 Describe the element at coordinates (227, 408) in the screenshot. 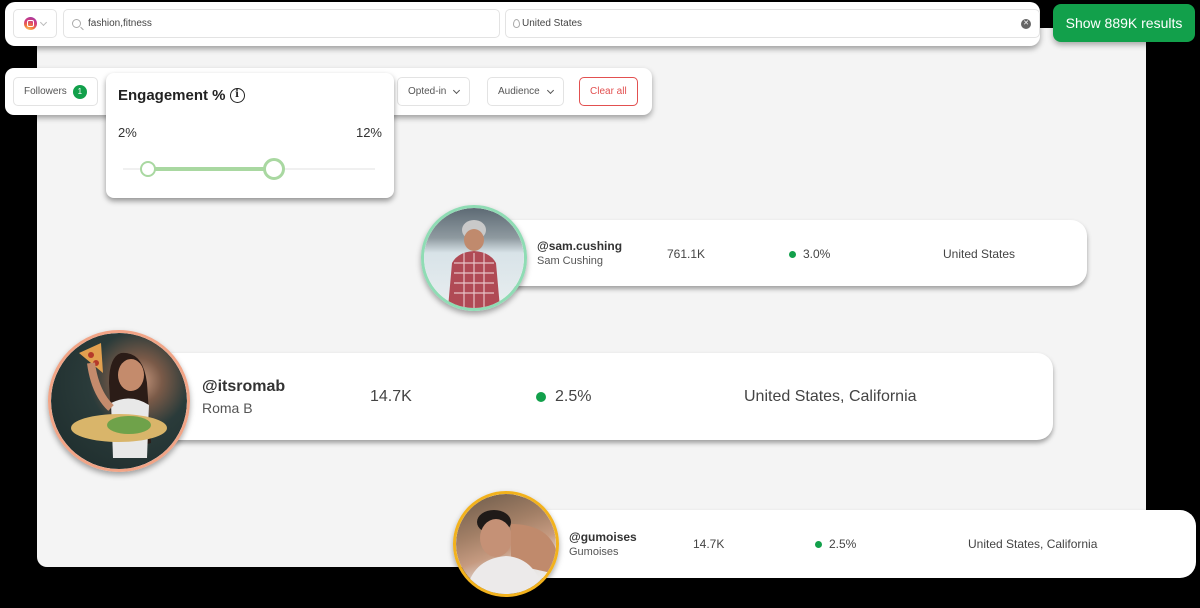

I see `creator-name: Roma B` at that location.